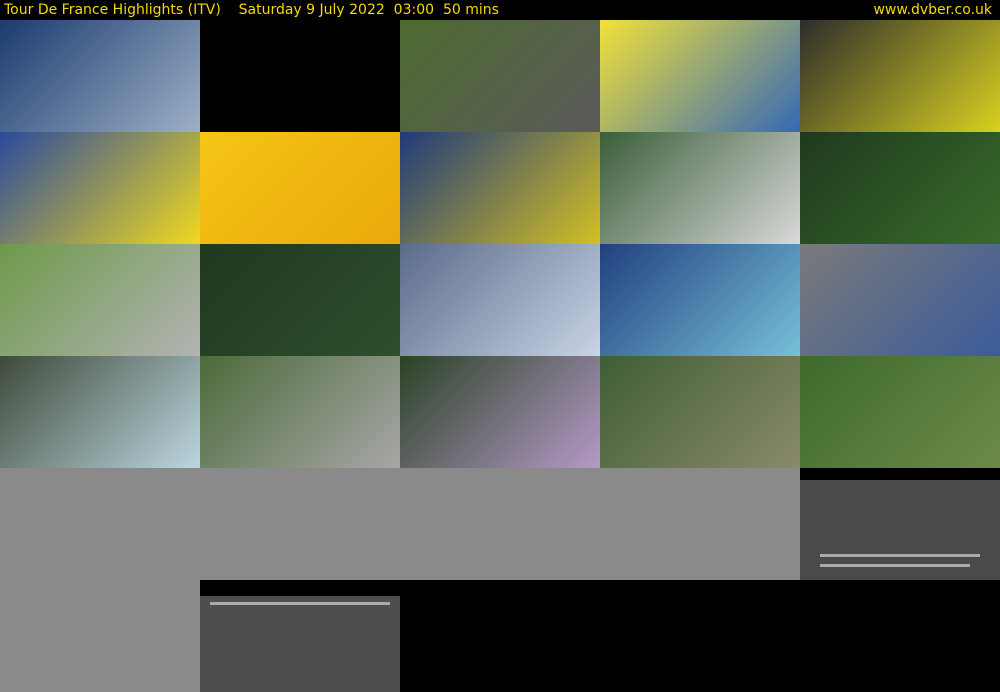 This screenshot has height=692, width=1000. Describe the element at coordinates (470, 10) in the screenshot. I see `duration: 50 mins` at that location.